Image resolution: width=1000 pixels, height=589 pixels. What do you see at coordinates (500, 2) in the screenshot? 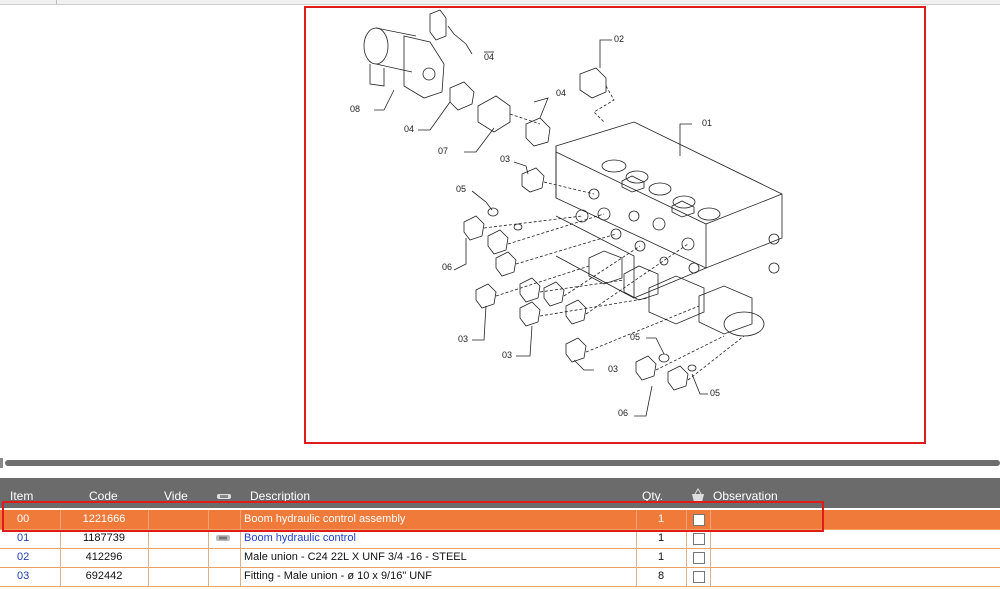
I see `top-toolbar-strip` at bounding box center [500, 2].